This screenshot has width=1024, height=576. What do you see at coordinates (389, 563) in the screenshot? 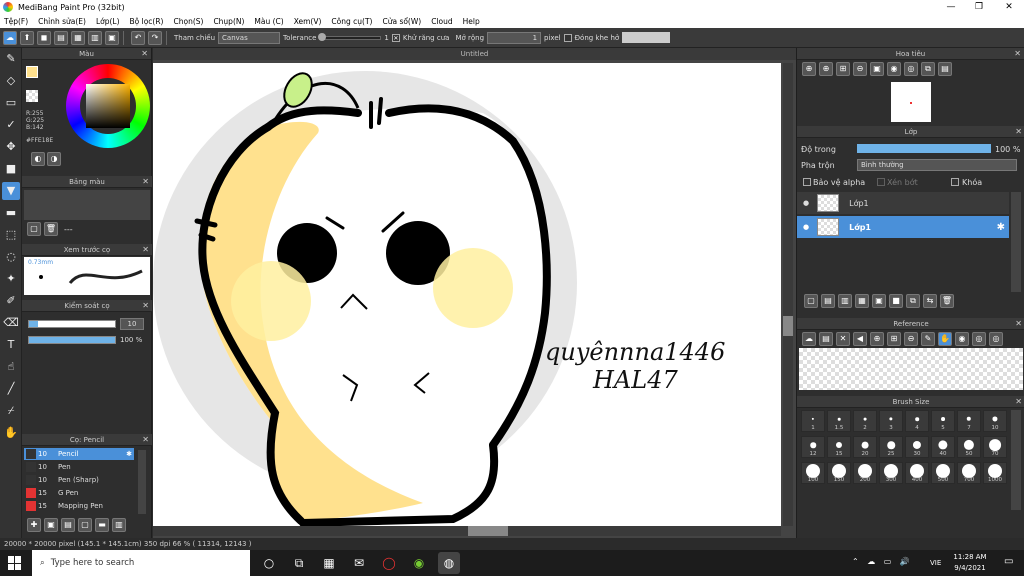
I see `opera-icon: ◯` at bounding box center [389, 563].